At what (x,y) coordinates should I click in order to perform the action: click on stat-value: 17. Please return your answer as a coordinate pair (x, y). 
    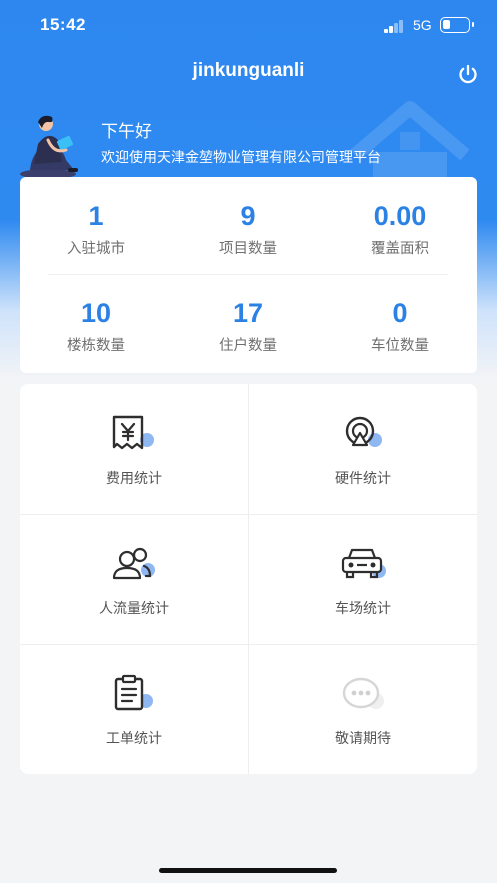
    Looking at the image, I should click on (248, 313).